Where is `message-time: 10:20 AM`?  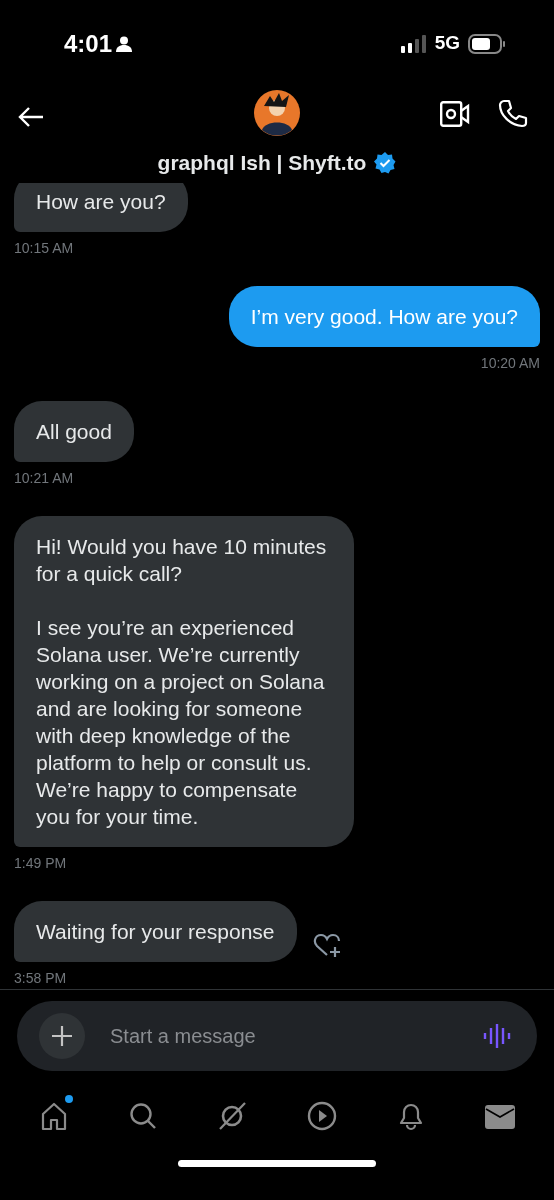
message-time: 10:20 AM is located at coordinates (510, 363).